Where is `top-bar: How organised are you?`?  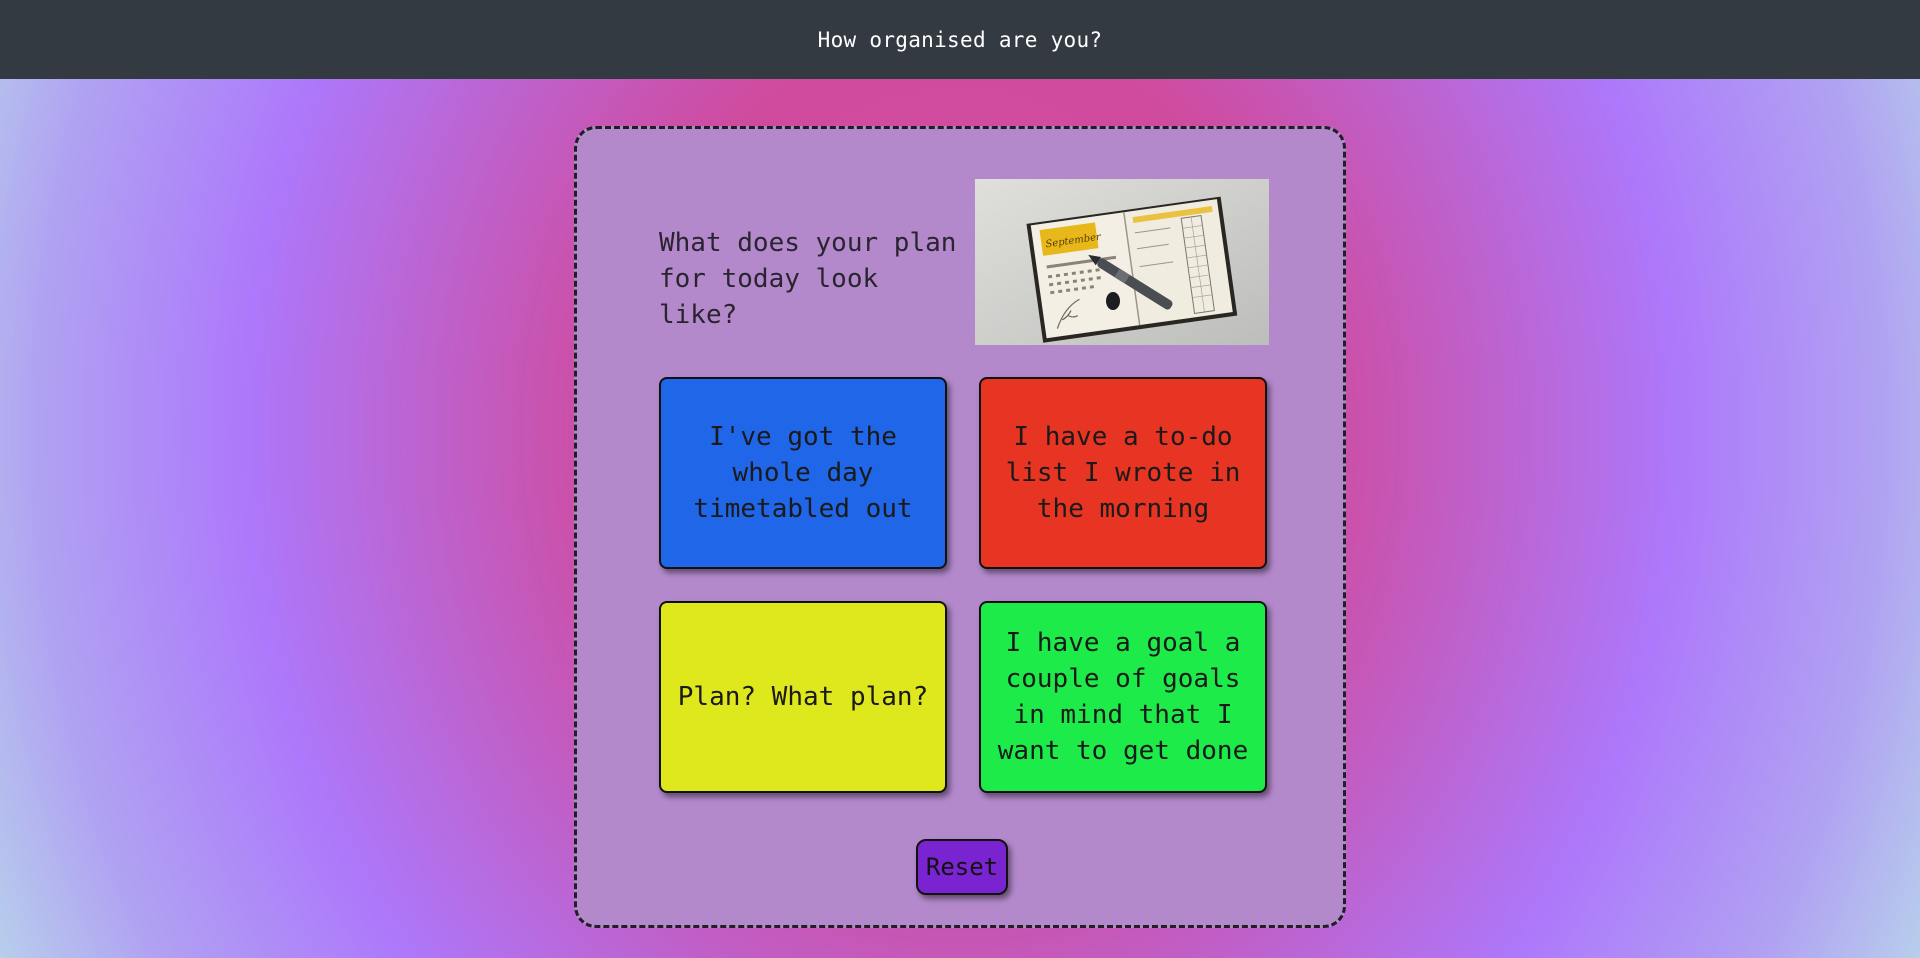
top-bar: How organised are you? is located at coordinates (960, 39).